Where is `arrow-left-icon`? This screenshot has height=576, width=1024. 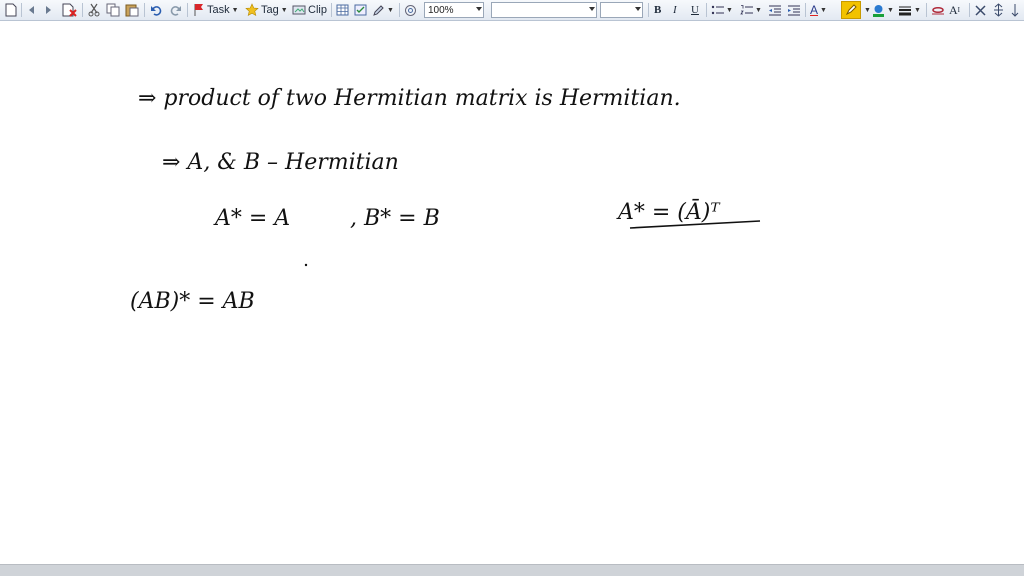
arrow-left-icon is located at coordinates (31, 10).